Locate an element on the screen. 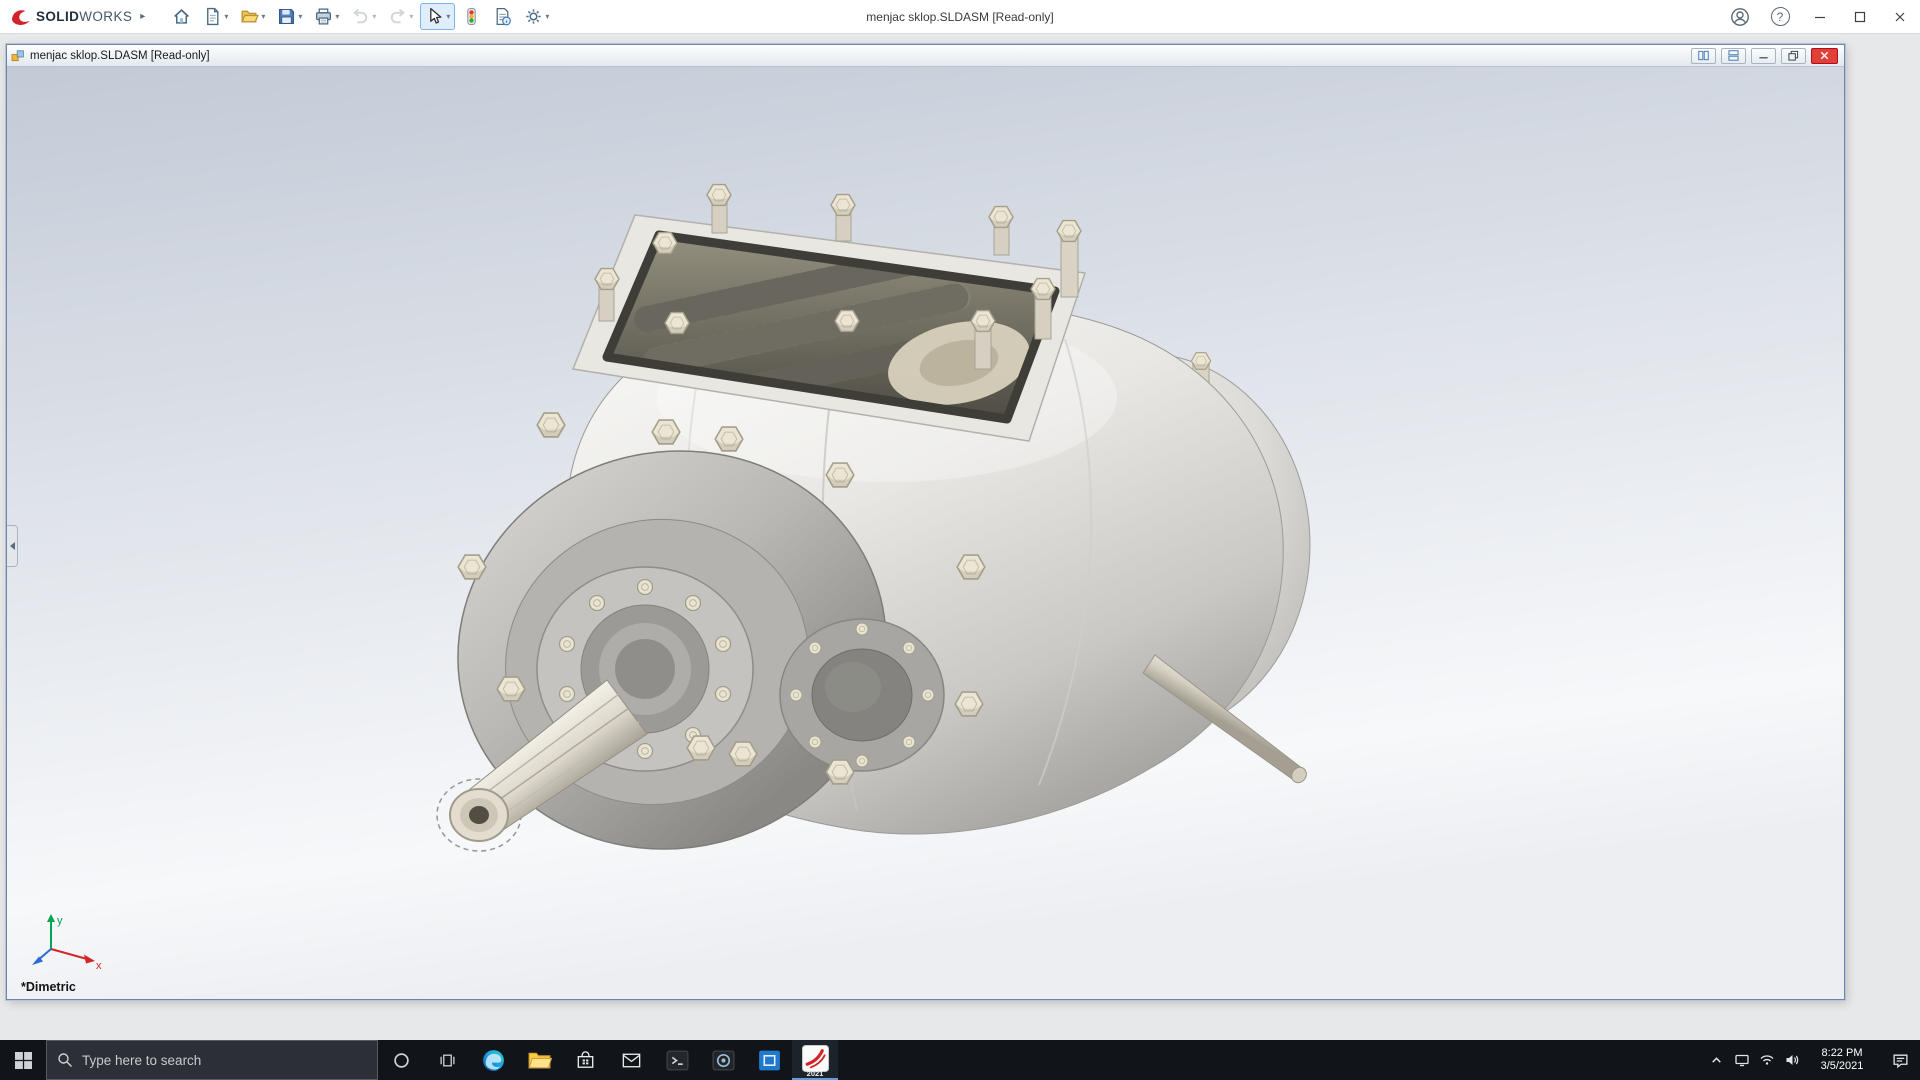  open-button: ▾ is located at coordinates (252, 16).